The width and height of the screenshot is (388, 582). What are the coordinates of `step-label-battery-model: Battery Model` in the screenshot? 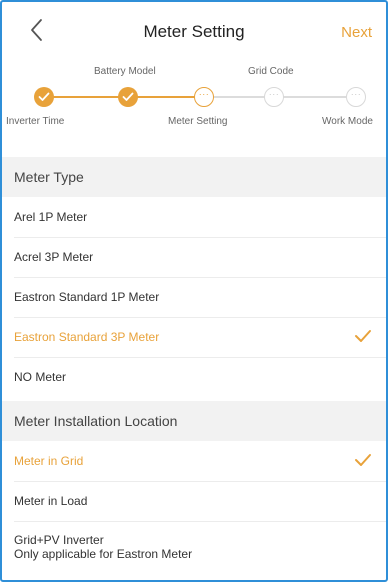 It's located at (125, 71).